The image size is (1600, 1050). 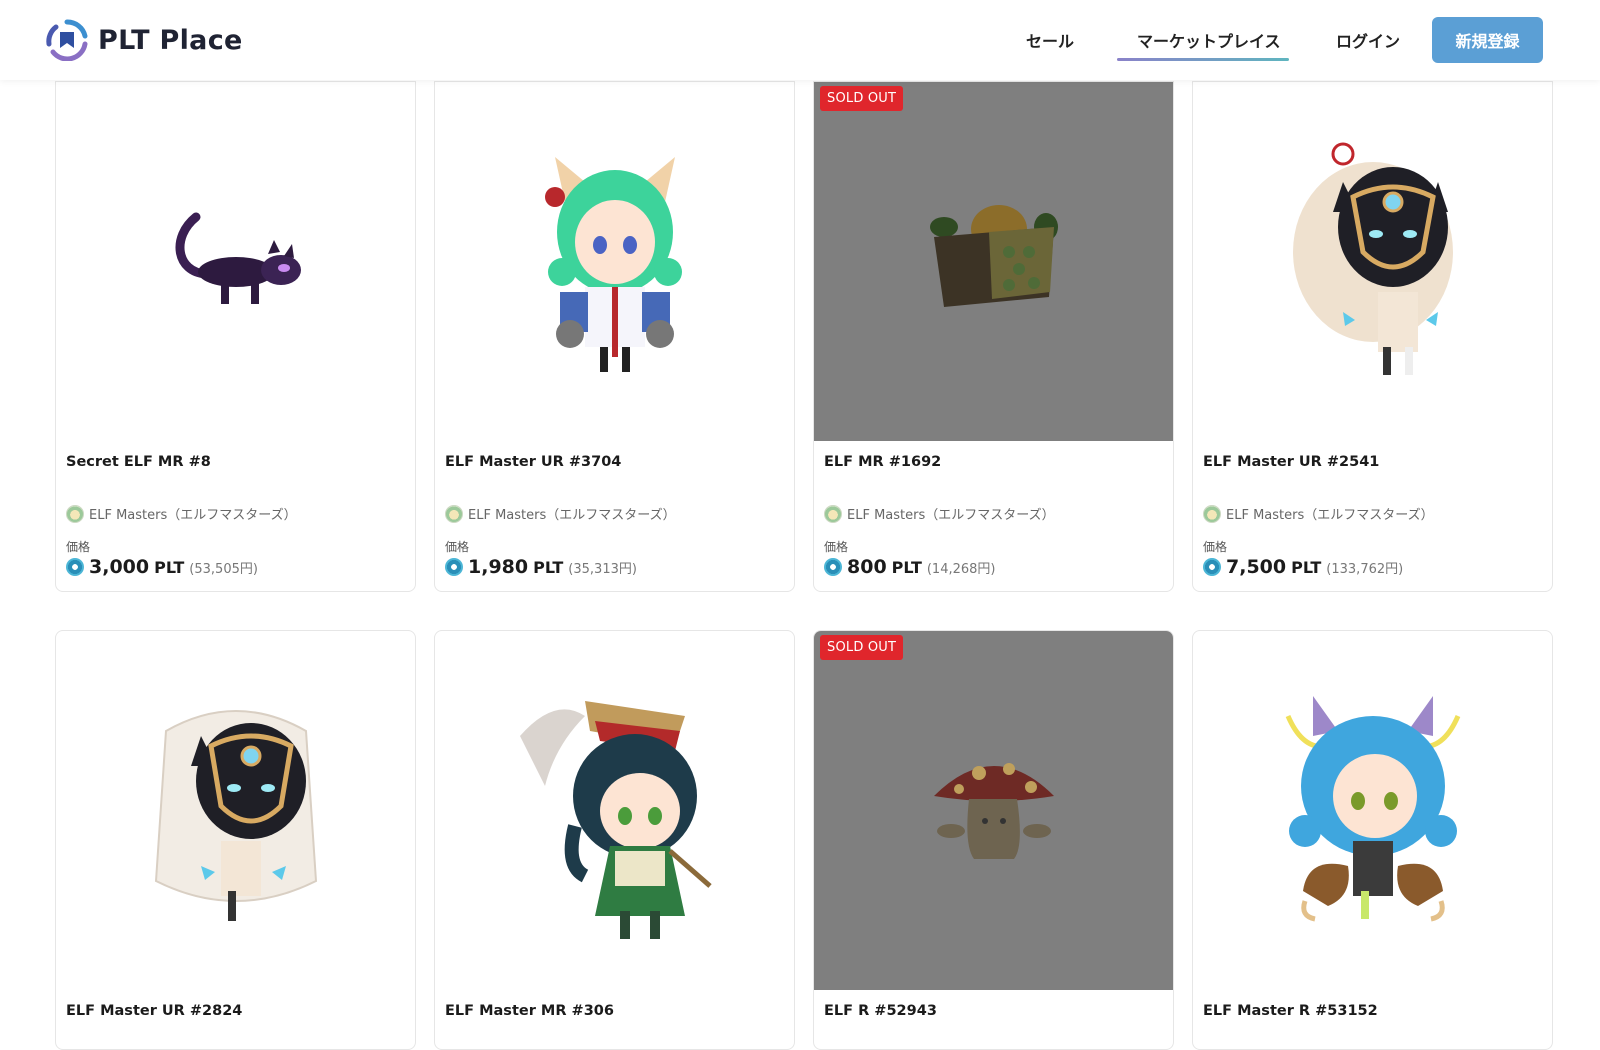 I want to click on product-name: ELF Master UR #2824, so click(x=154, y=1011).